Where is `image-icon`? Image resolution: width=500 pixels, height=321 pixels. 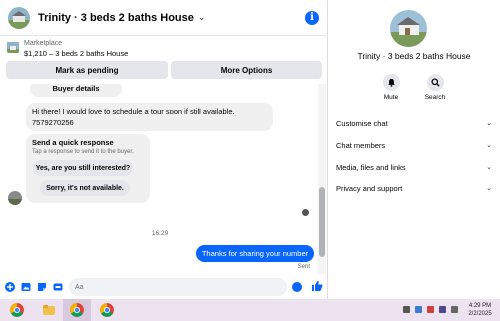
image-icon is located at coordinates (26, 287).